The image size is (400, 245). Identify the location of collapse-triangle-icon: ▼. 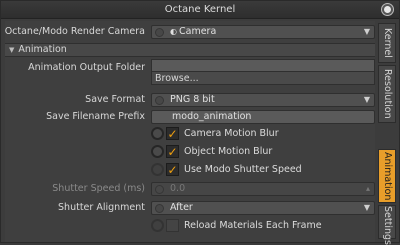
(11, 50).